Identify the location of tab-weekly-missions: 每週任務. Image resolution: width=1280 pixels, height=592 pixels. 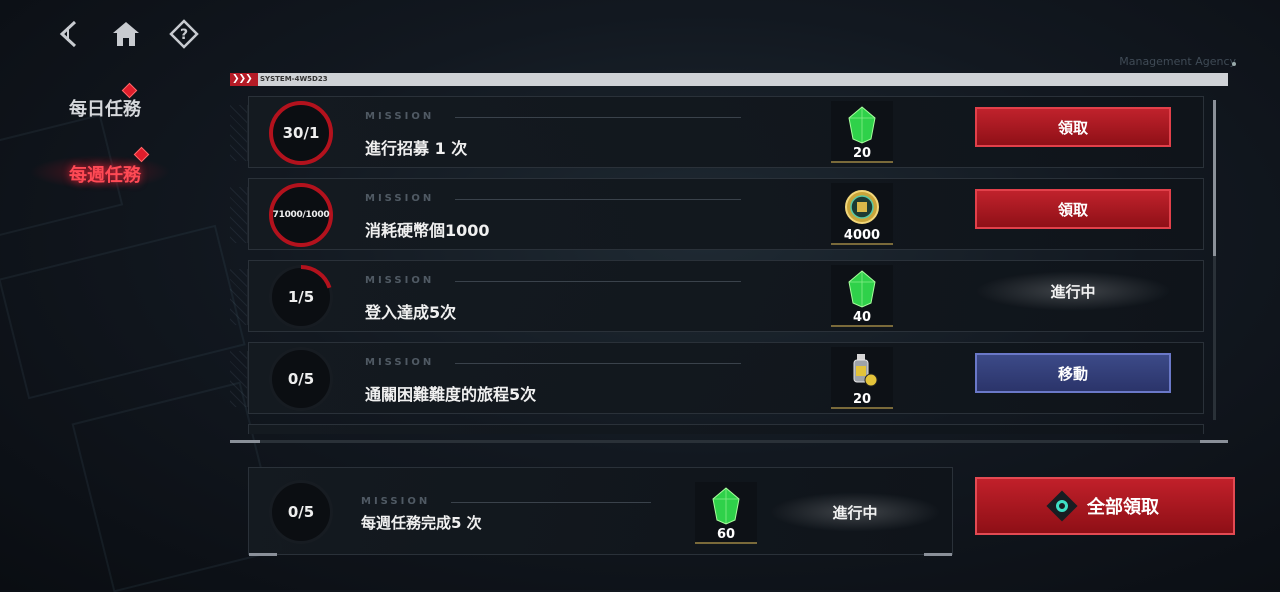
(105, 167).